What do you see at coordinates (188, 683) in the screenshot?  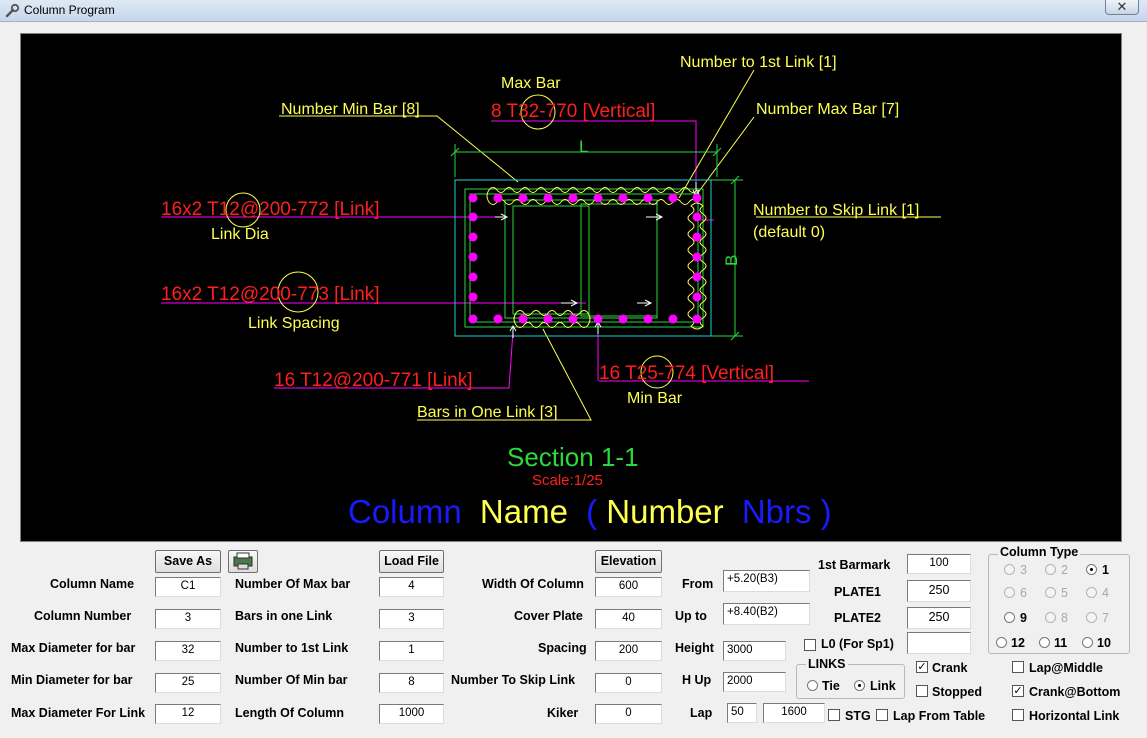 I see `min-dia-bar-field: 25` at bounding box center [188, 683].